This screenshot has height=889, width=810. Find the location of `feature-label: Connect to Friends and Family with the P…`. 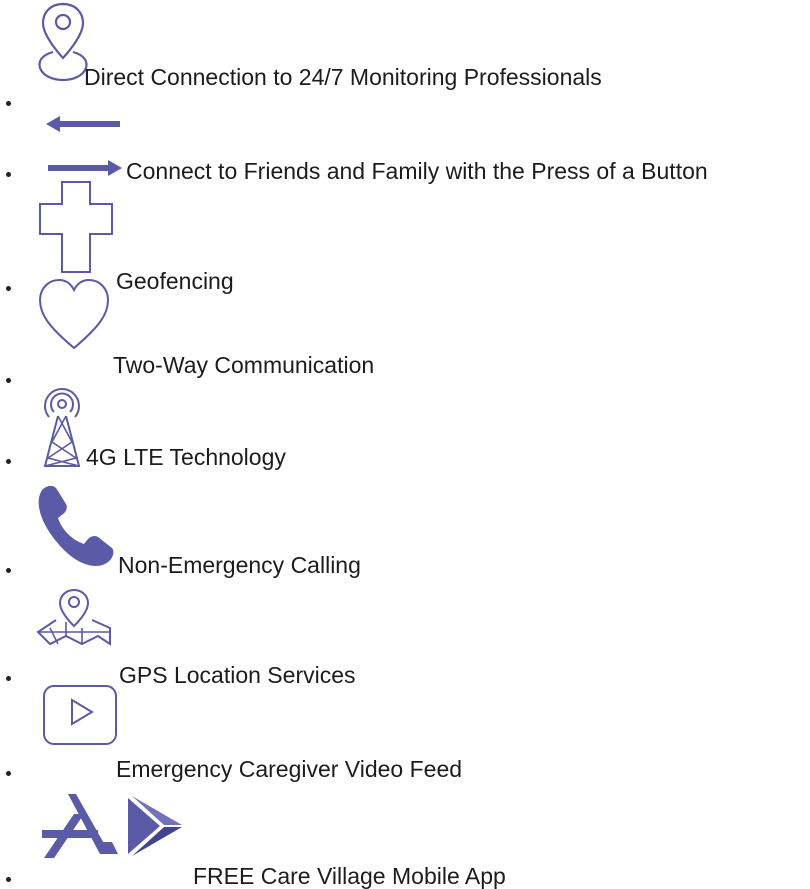

feature-label: Connect to Friends and Family with the P… is located at coordinates (417, 171).